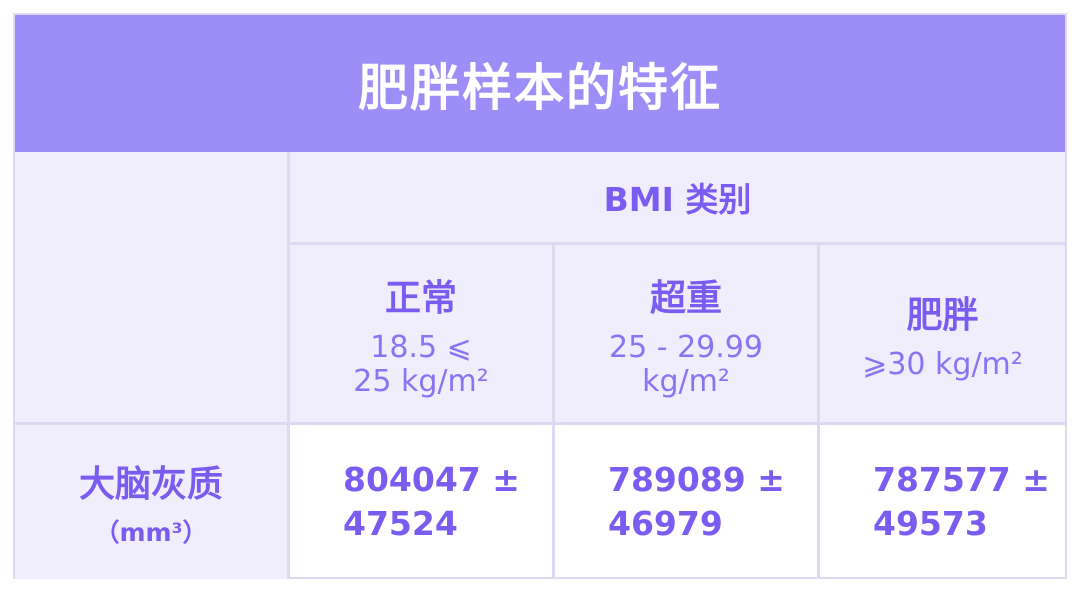  I want to click on category-range: 18.5 ⩽ 25 kg/m², so click(421, 364).